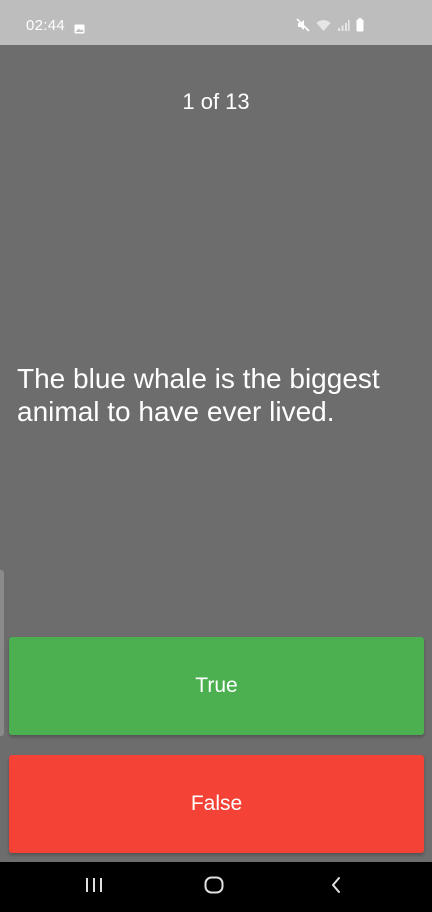 Image resolution: width=432 pixels, height=912 pixels. What do you see at coordinates (216, 22) in the screenshot?
I see `status-bar: 02:44` at bounding box center [216, 22].